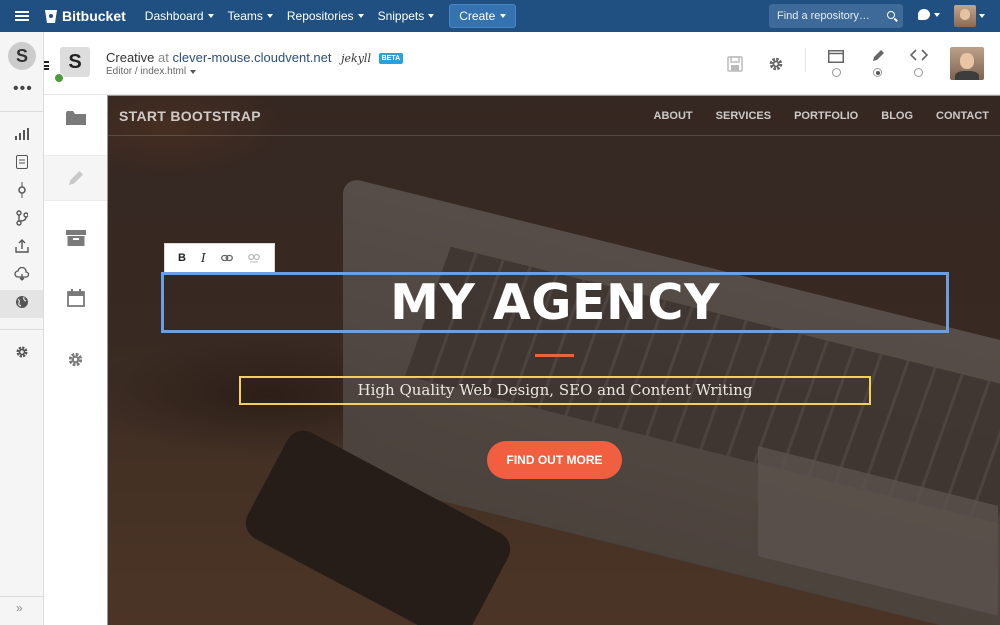 The image size is (1000, 625). I want to click on calendar-tool, so click(75, 298).